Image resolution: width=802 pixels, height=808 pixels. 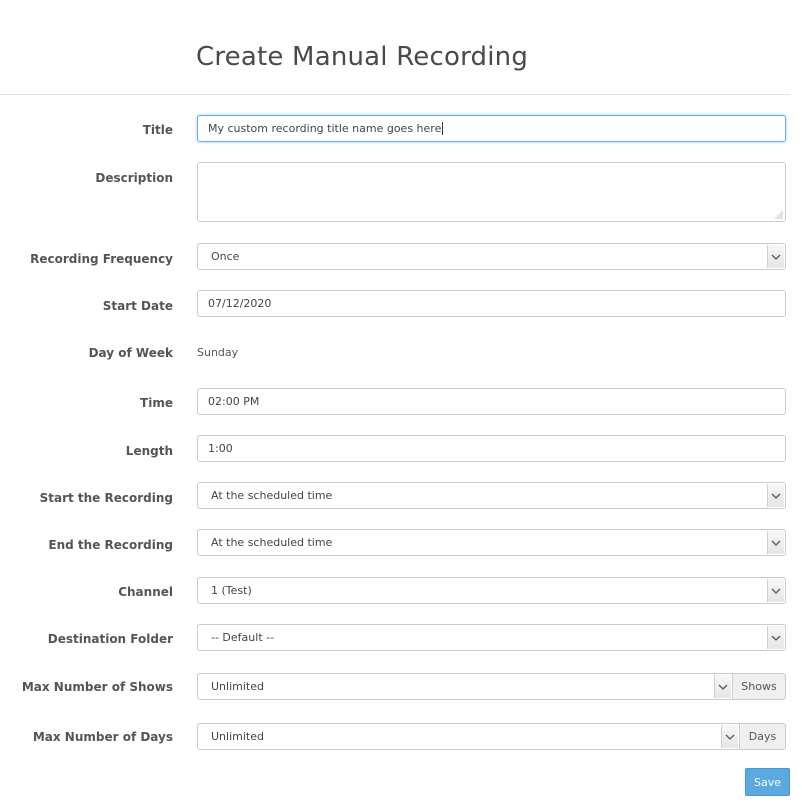 What do you see at coordinates (491, 495) in the screenshot?
I see `start-recording-select: At the scheduled time` at bounding box center [491, 495].